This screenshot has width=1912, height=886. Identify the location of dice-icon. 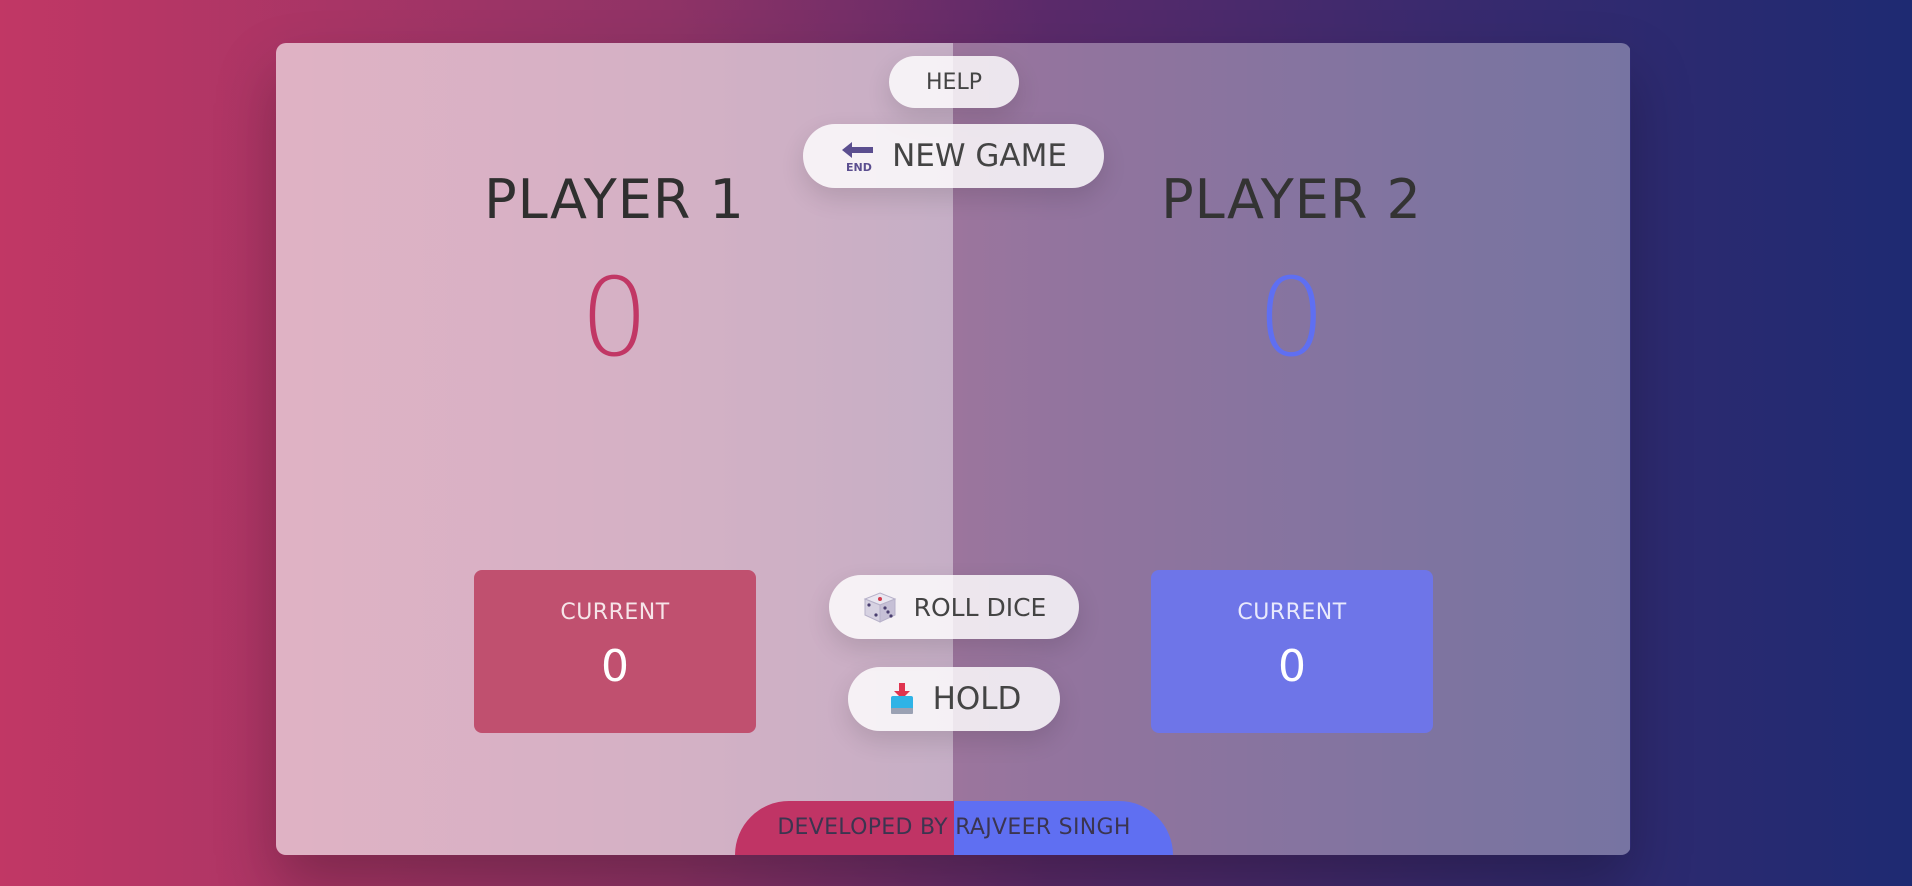
(880, 607).